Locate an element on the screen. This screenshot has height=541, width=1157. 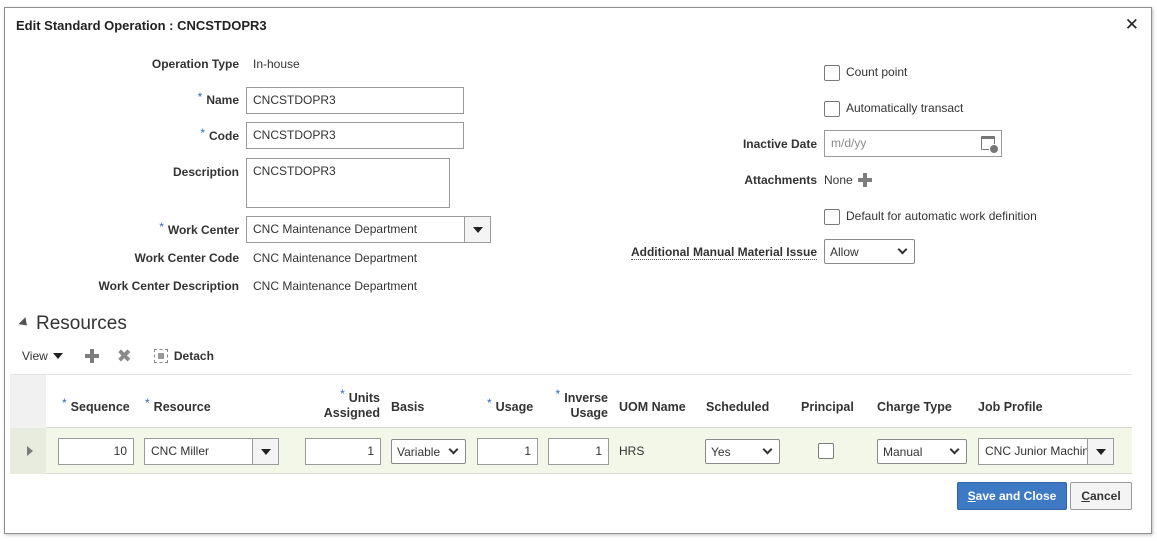
auto-transact-checkbox is located at coordinates (832, 109).